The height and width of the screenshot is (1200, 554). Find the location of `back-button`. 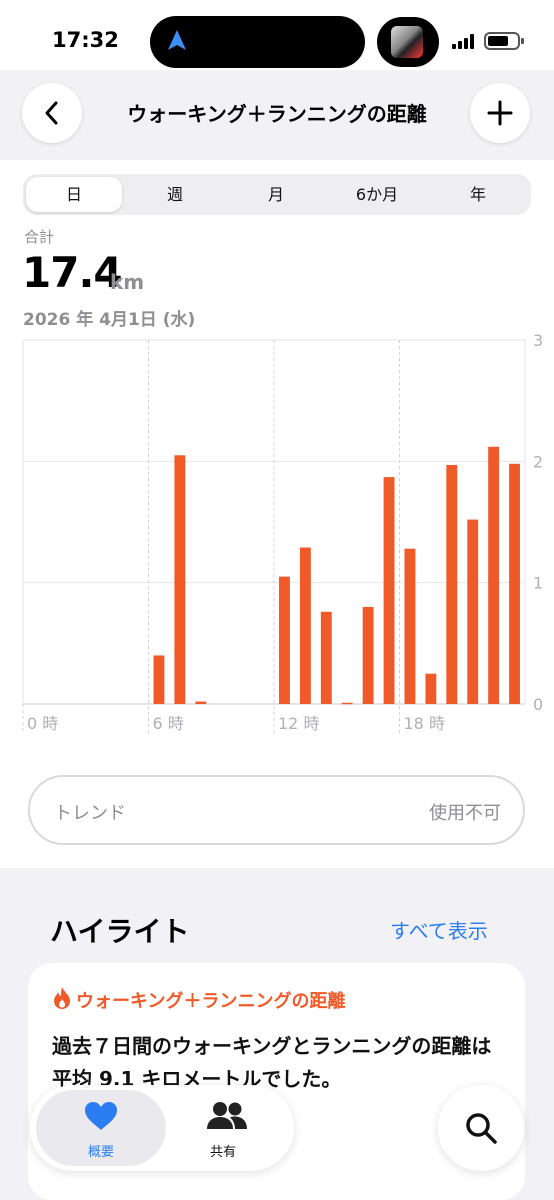

back-button is located at coordinates (52, 113).